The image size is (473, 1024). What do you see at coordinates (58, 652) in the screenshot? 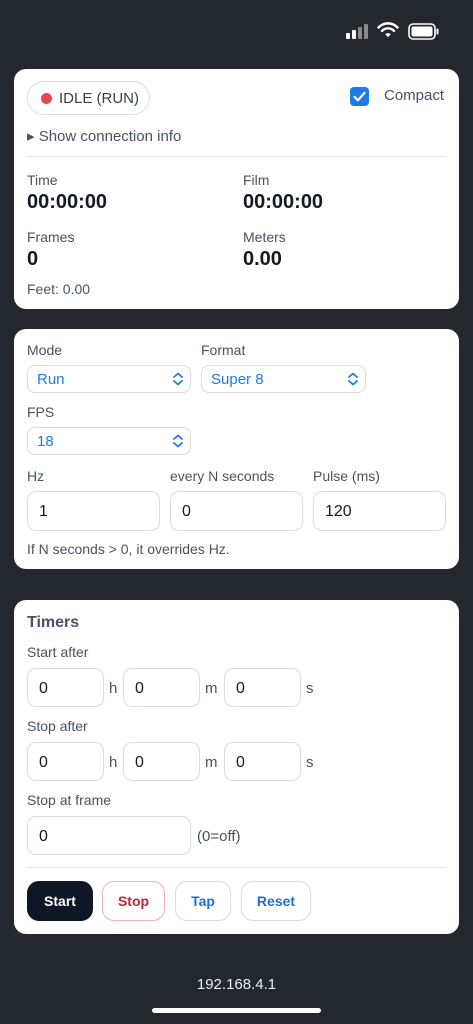
I see `start-after-label: Start after` at bounding box center [58, 652].